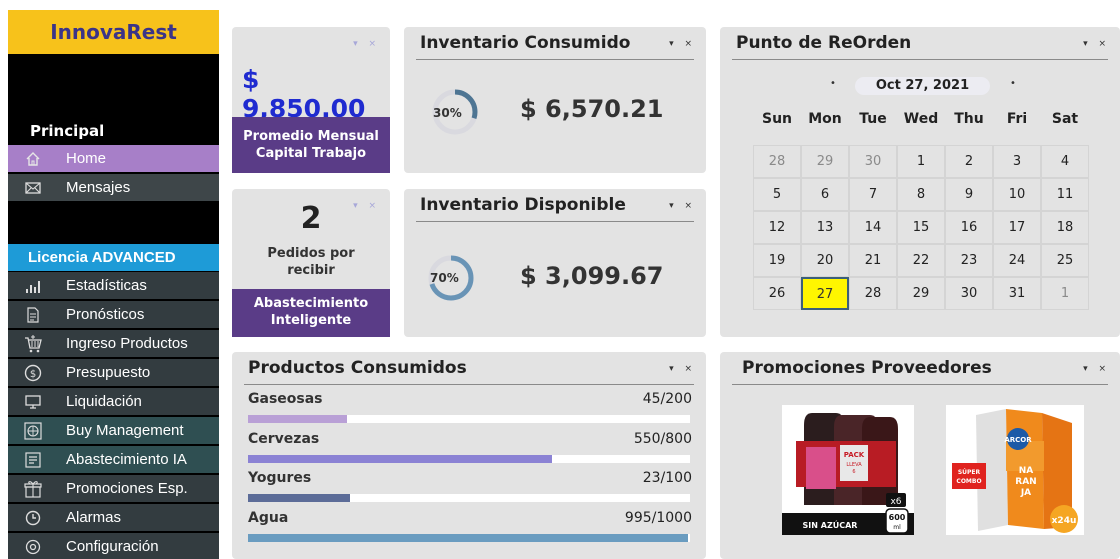  Describe the element at coordinates (113, 187) in the screenshot. I see `sidebar-item-mensajes: Mensajes` at that location.